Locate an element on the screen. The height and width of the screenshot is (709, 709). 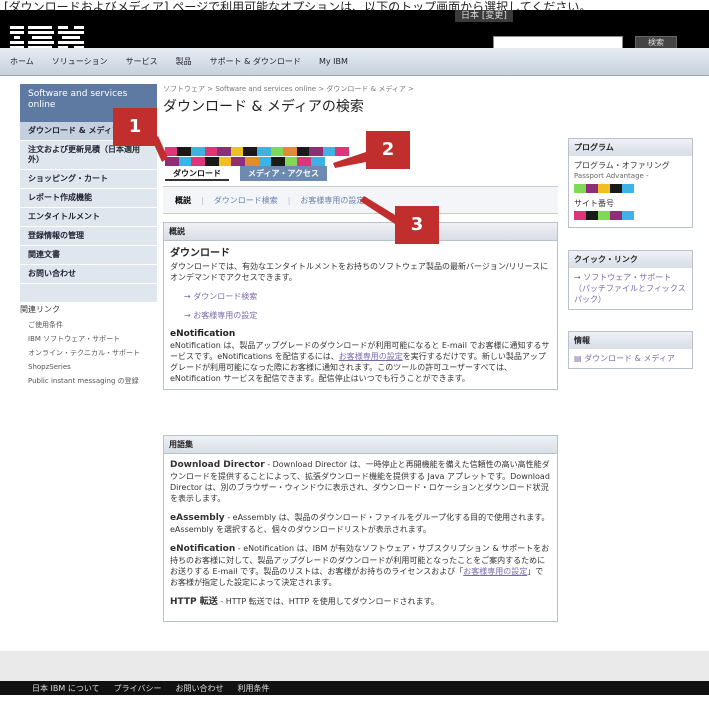
enotification-preferences-link: お客様専用の設定 is located at coordinates (371, 356).